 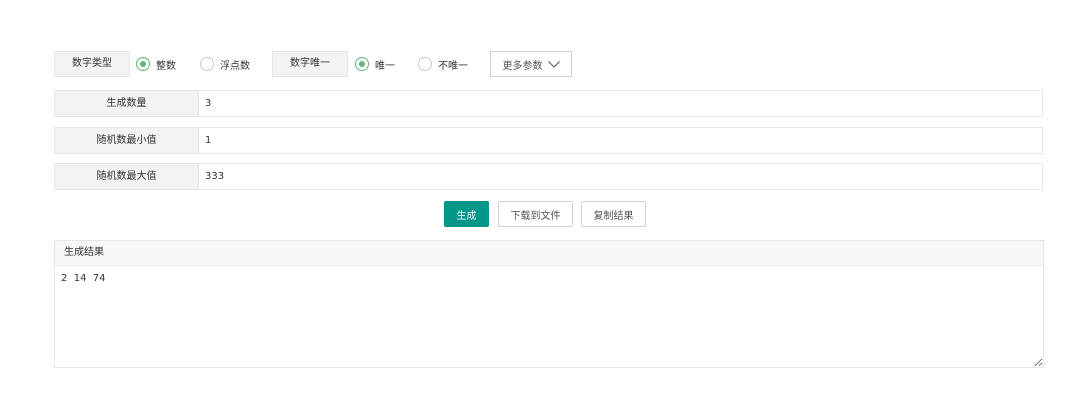 What do you see at coordinates (553, 64) in the screenshot?
I see `chevron-down-icon` at bounding box center [553, 64].